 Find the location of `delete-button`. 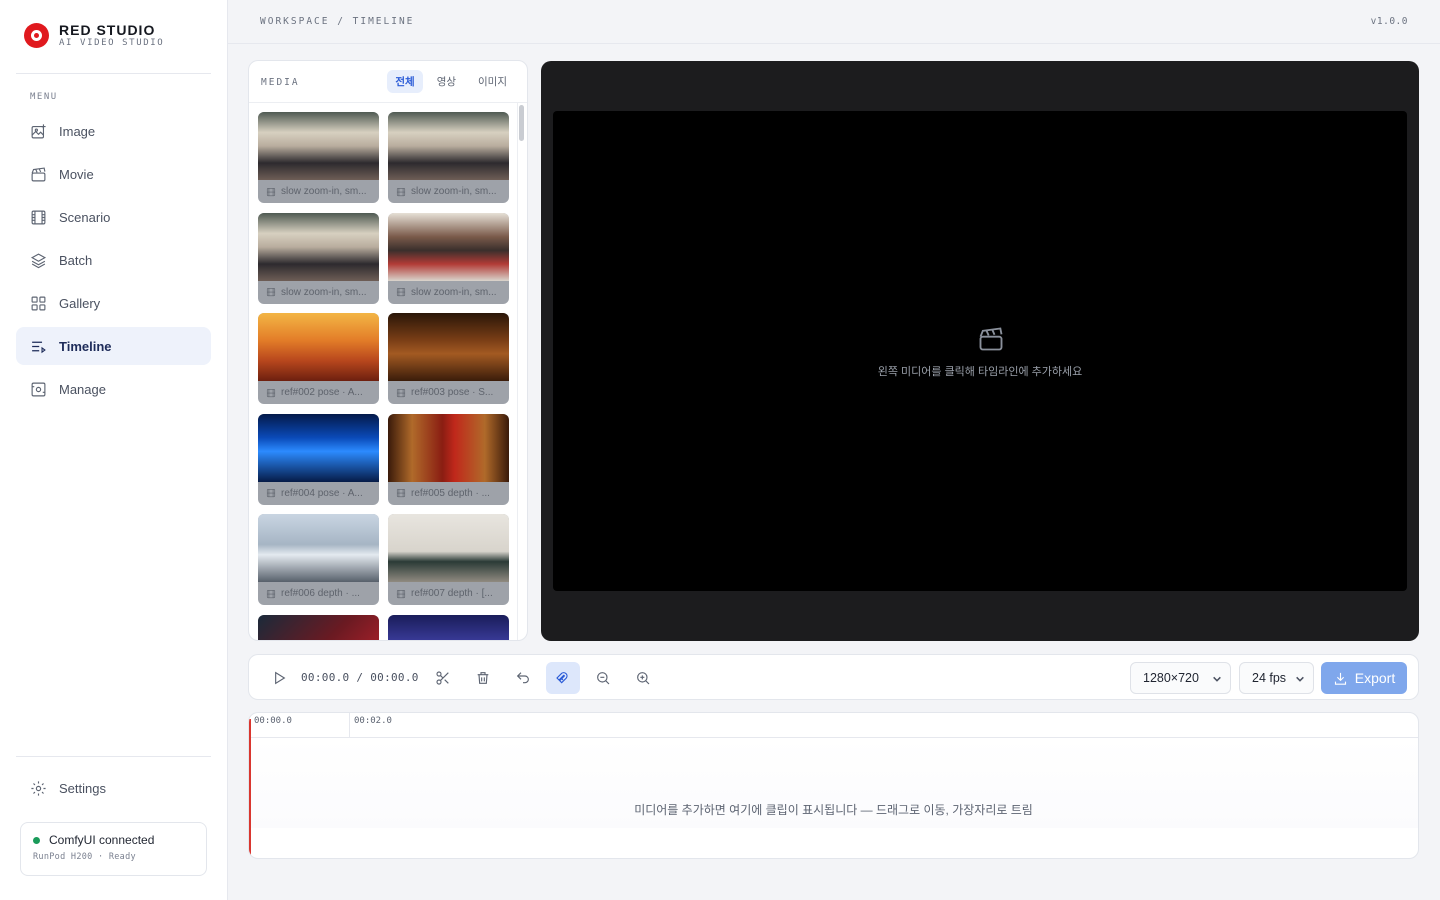

delete-button is located at coordinates (483, 678).